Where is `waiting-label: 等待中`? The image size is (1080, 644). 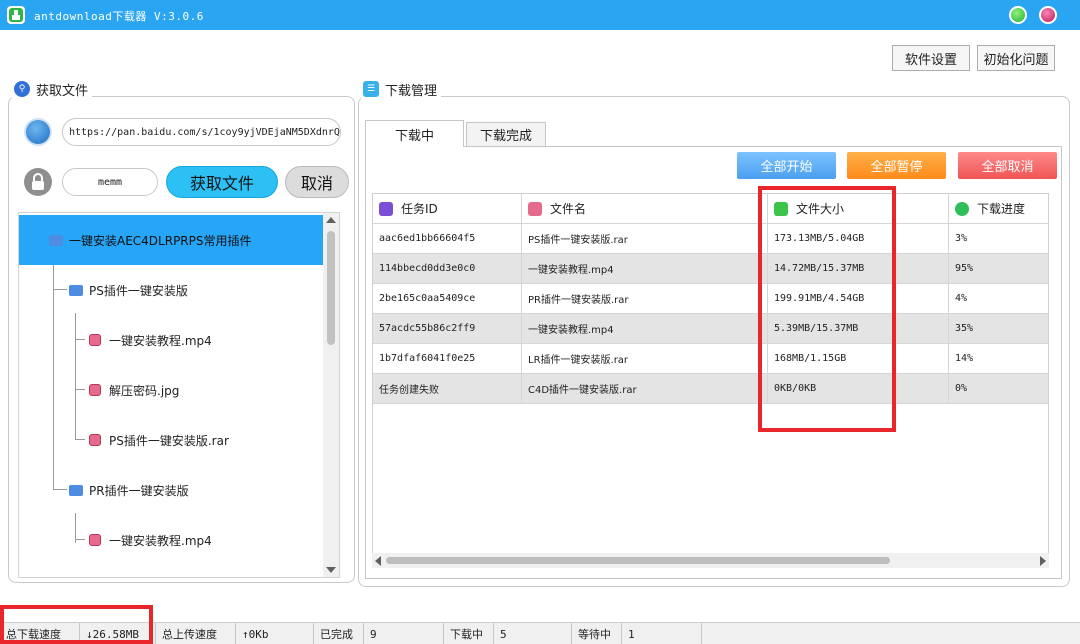
waiting-label: 等待中 is located at coordinates (597, 633).